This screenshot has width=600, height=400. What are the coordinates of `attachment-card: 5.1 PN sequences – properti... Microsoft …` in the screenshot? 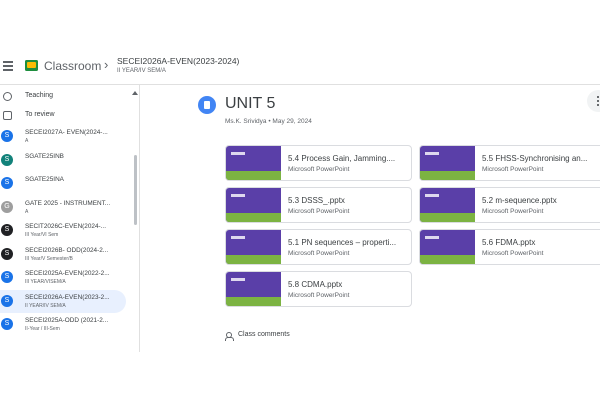 It's located at (318, 247).